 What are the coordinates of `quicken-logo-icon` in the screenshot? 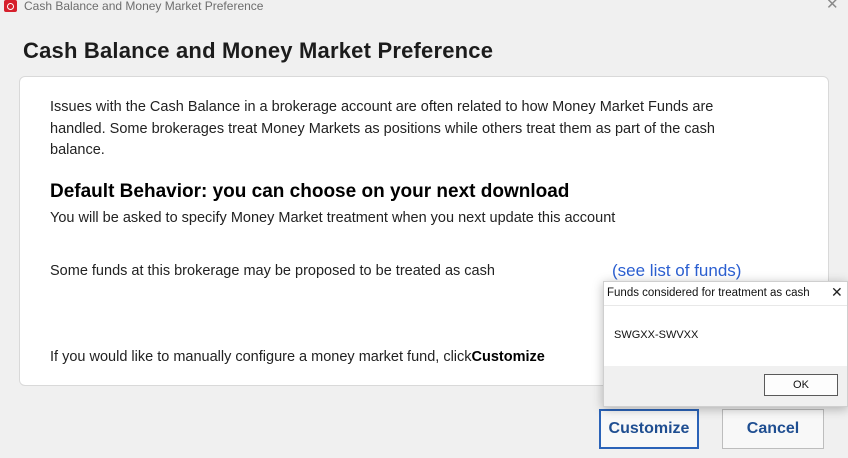 It's located at (10, 6).